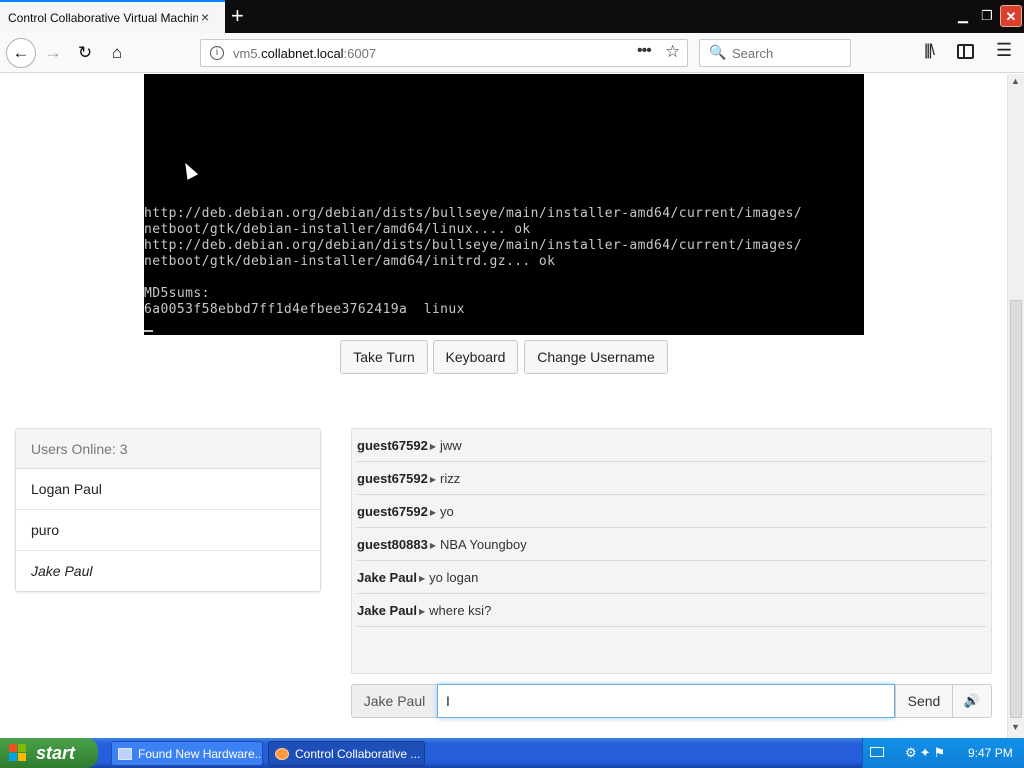  What do you see at coordinates (475, 357) in the screenshot?
I see `keyboard-button: Keyboard` at bounding box center [475, 357].